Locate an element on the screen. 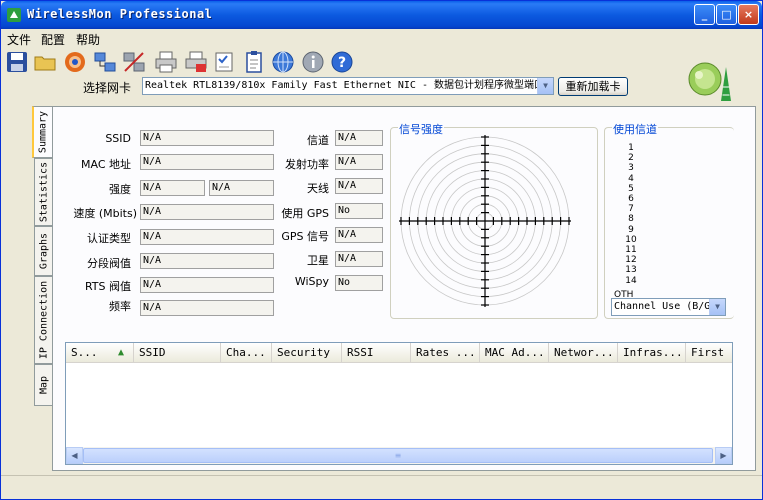 The image size is (763, 500). window-title: WirelessMon Professional is located at coordinates (120, 14).